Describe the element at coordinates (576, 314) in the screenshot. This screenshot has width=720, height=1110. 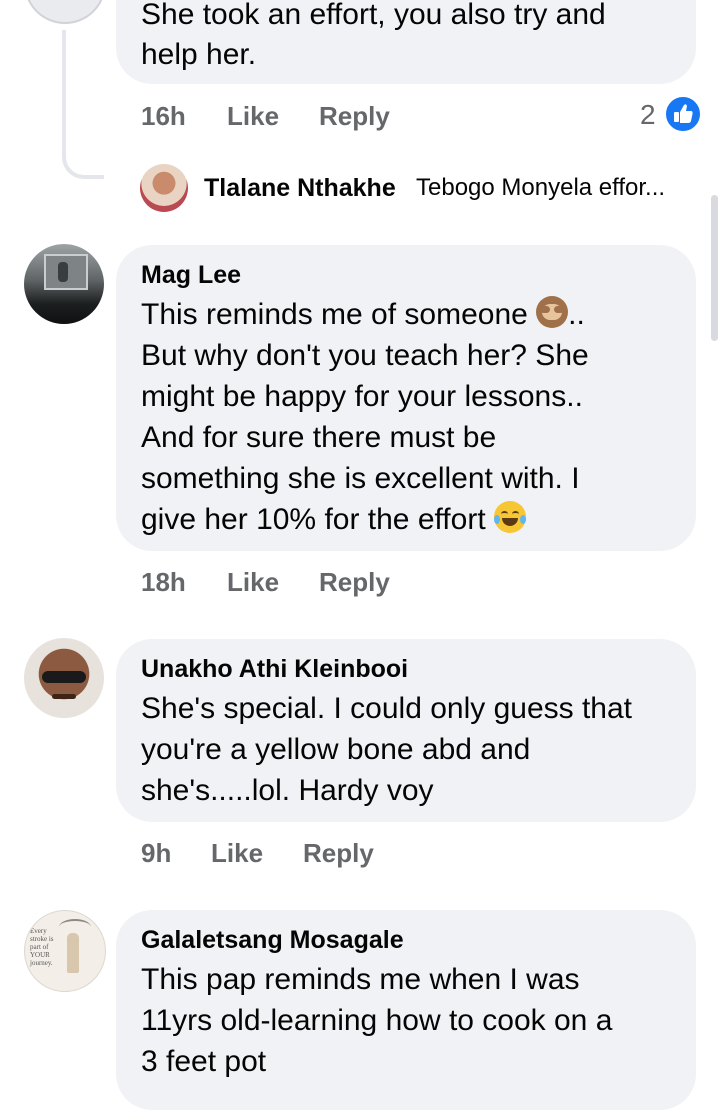
I see `comment-text-segment: ..` at that location.